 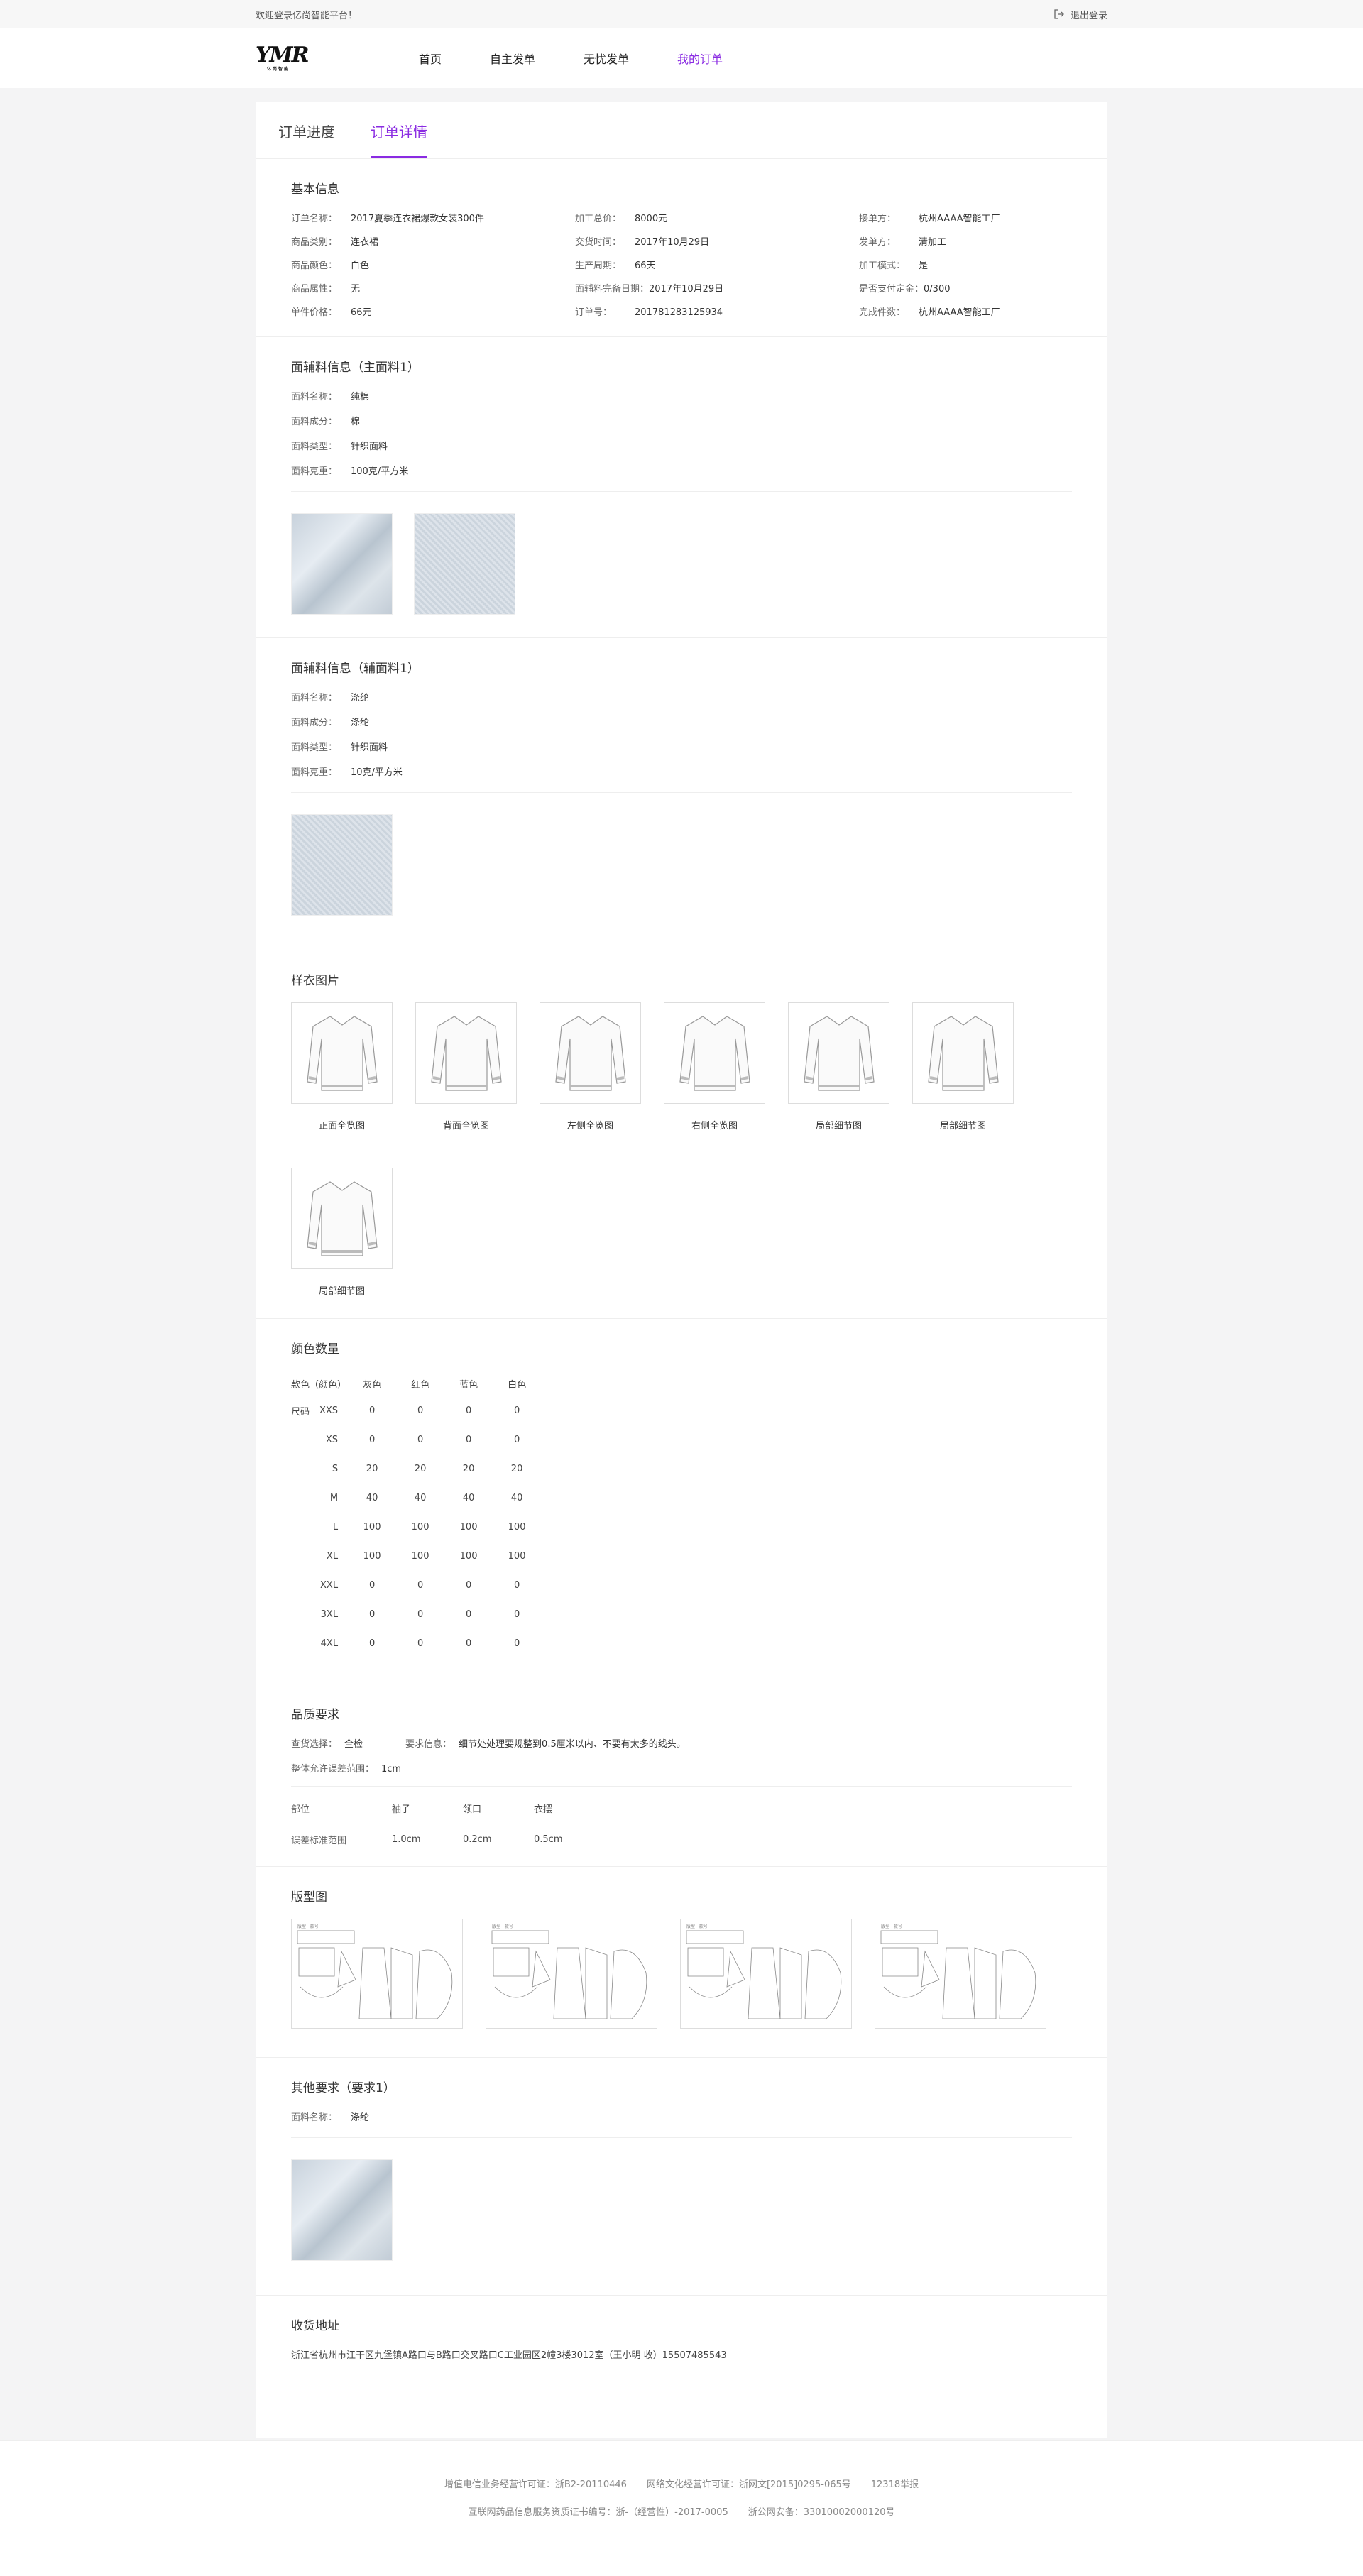 What do you see at coordinates (714, 1126) in the screenshot?
I see `sample-caption: 右侧全览图` at bounding box center [714, 1126].